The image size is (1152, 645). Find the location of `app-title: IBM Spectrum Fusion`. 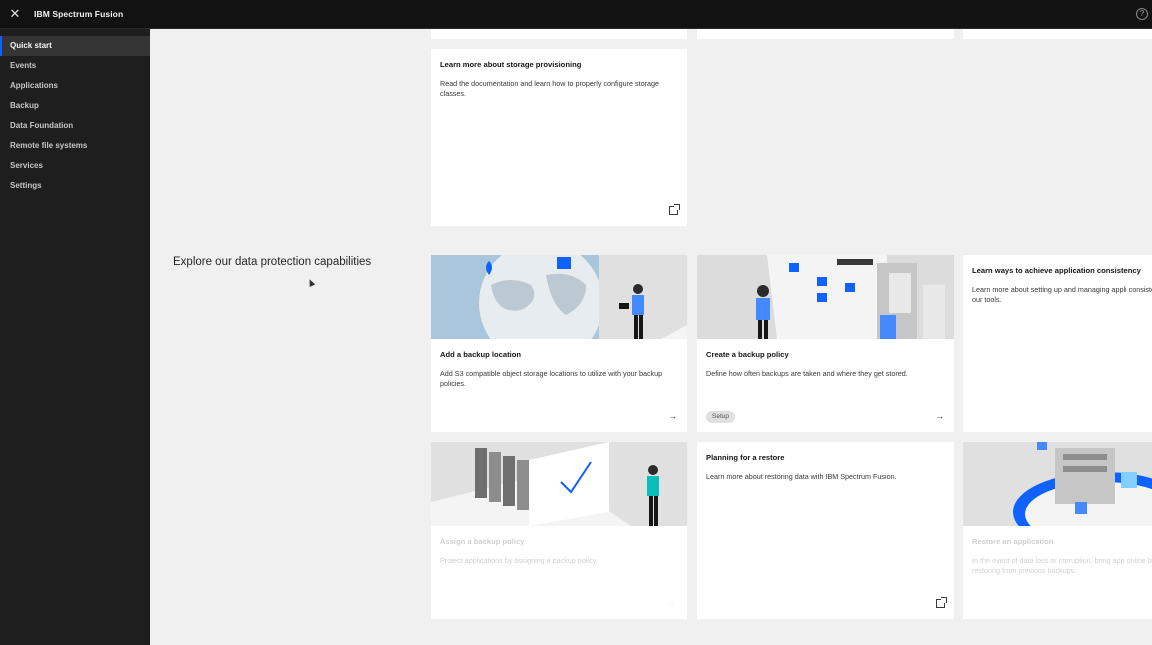

app-title: IBM Spectrum Fusion is located at coordinates (79, 14).